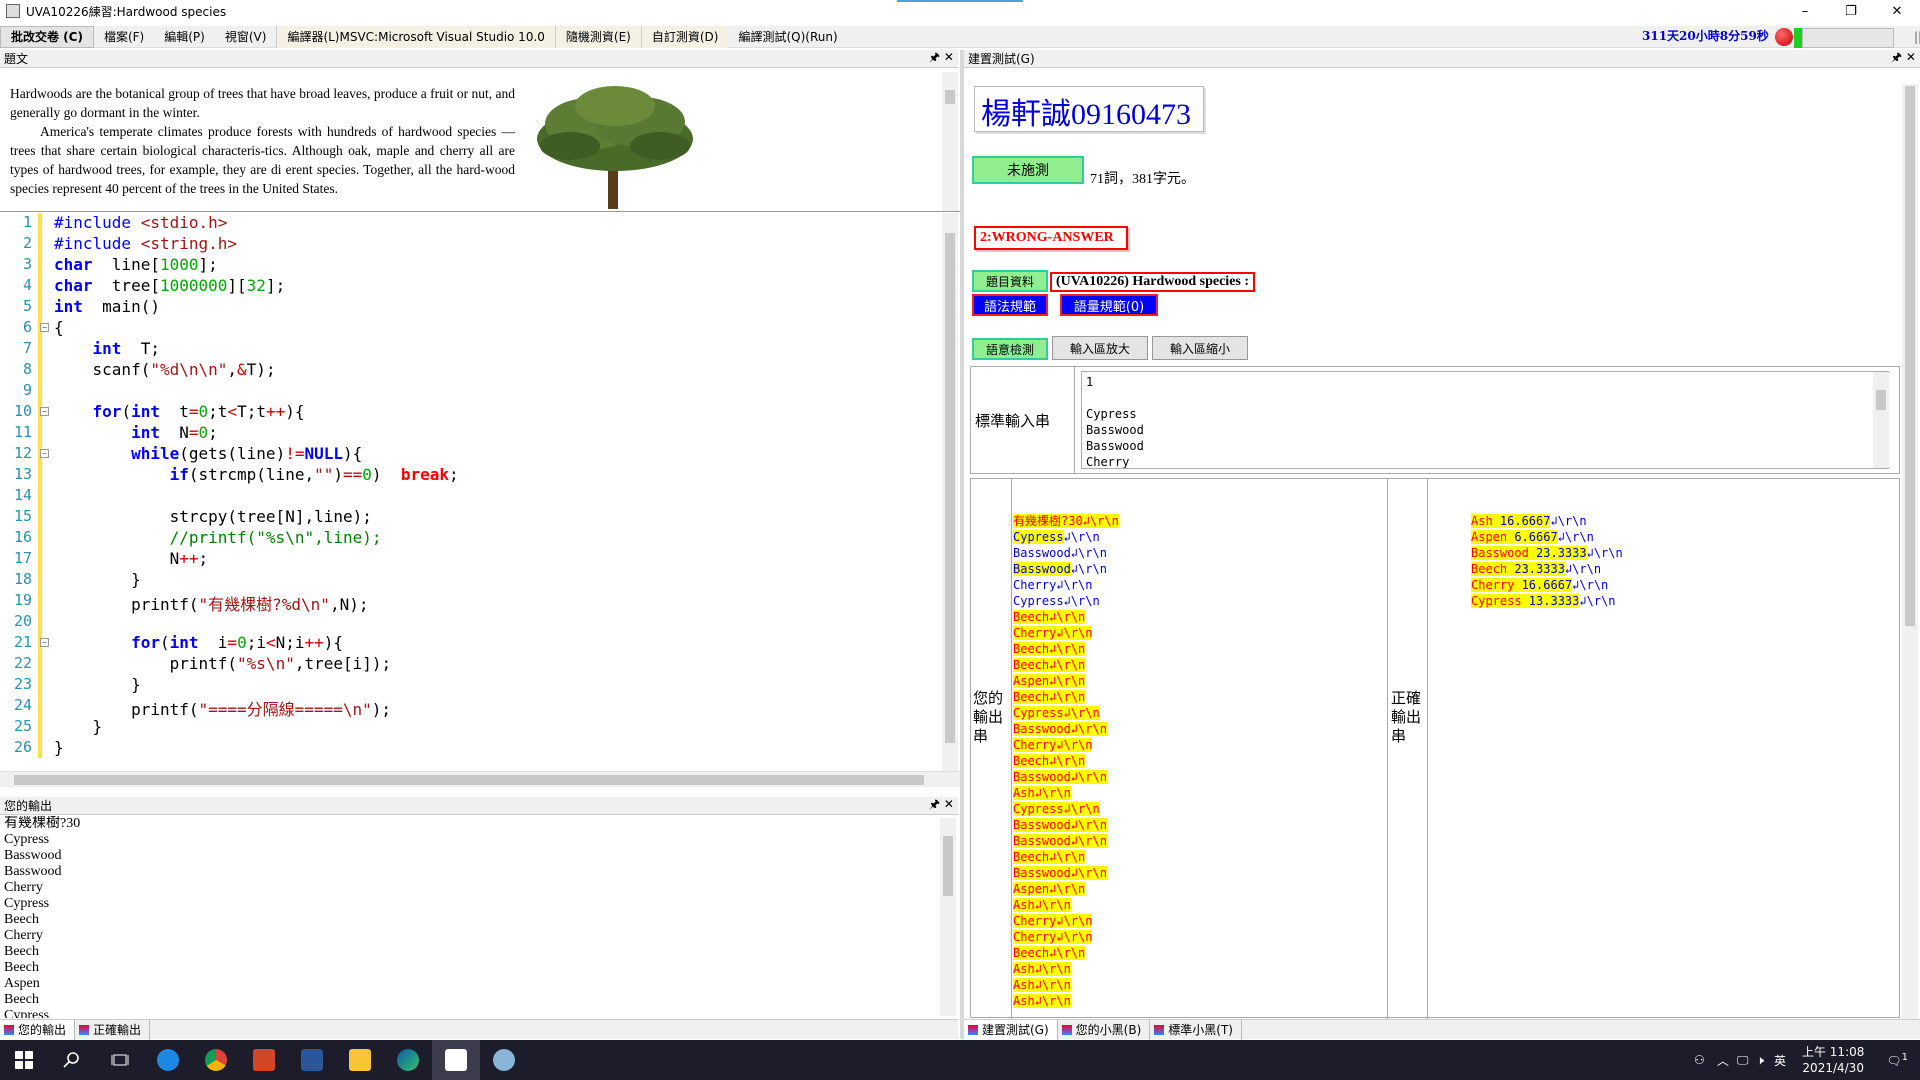 This screenshot has height=1080, width=1920. Describe the element at coordinates (1028, 170) in the screenshot. I see `status-button: 未施測` at that location.